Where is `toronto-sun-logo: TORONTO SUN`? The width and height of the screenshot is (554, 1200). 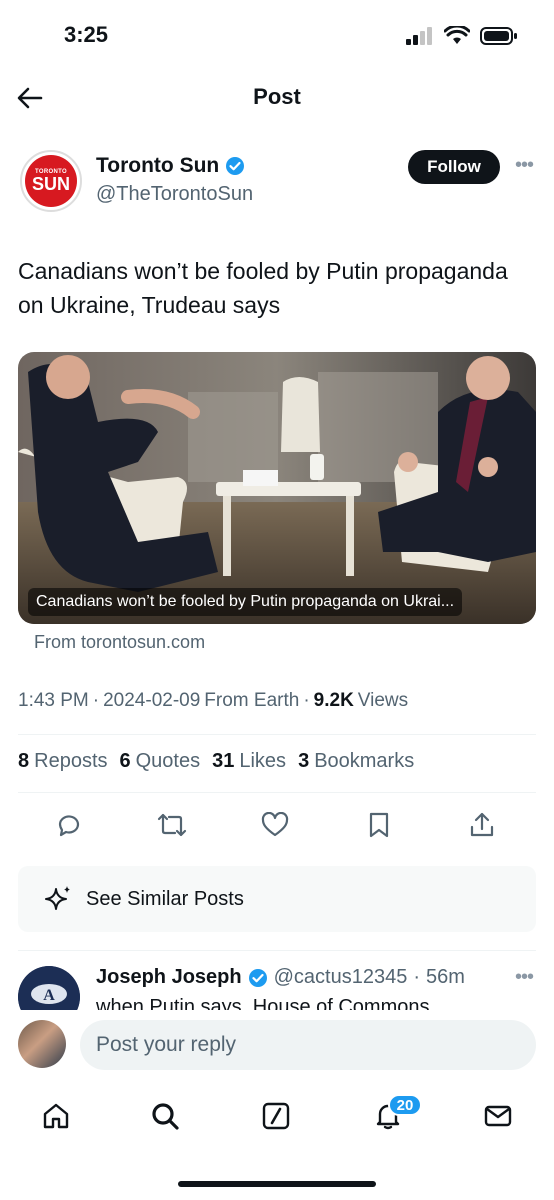
toronto-sun-logo: TORONTO SUN is located at coordinates (51, 181).